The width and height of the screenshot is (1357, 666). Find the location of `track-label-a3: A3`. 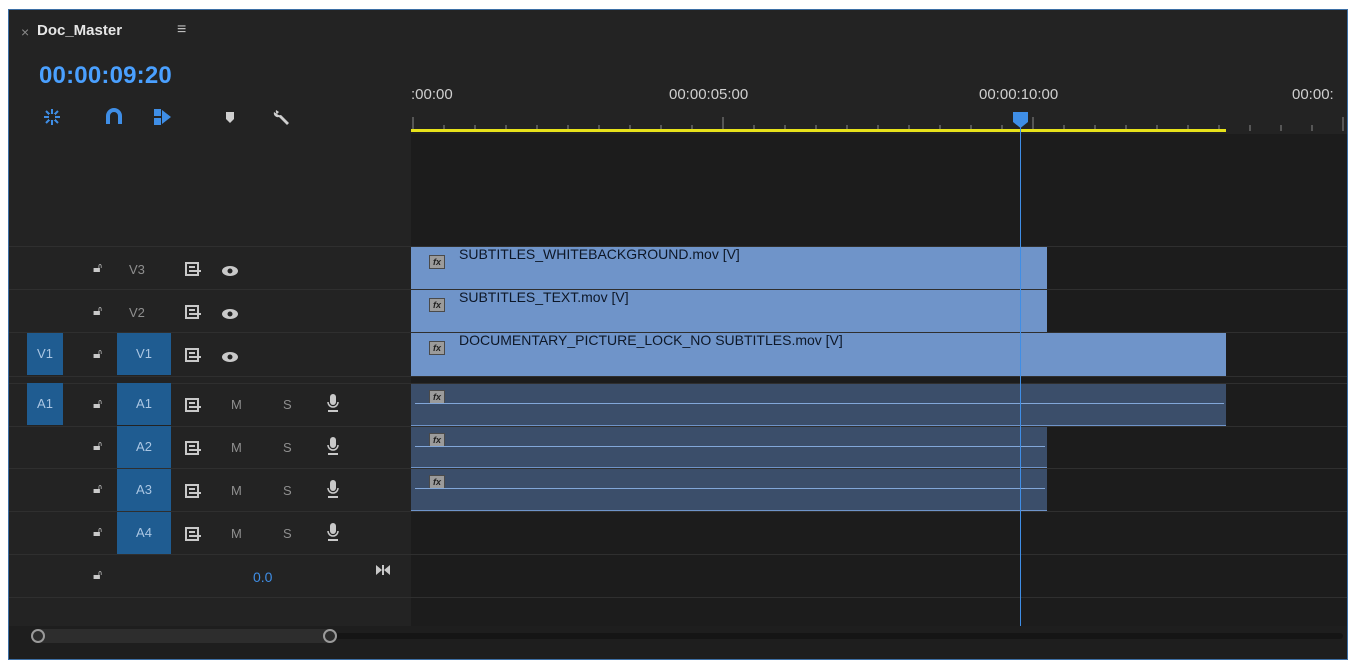

track-label-a3: A3 is located at coordinates (144, 490).